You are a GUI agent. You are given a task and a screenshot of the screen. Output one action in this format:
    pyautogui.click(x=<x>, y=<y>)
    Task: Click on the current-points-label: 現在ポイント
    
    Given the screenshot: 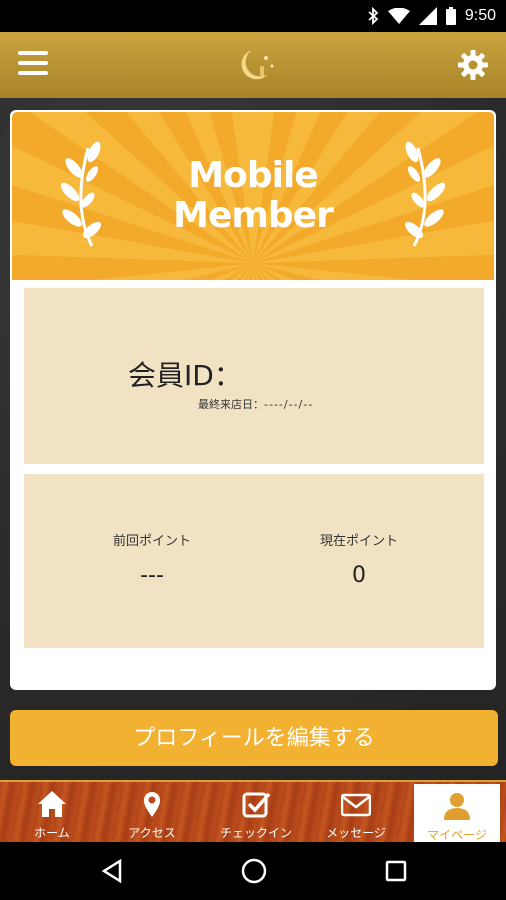 What is the action you would take?
    pyautogui.click(x=358, y=541)
    